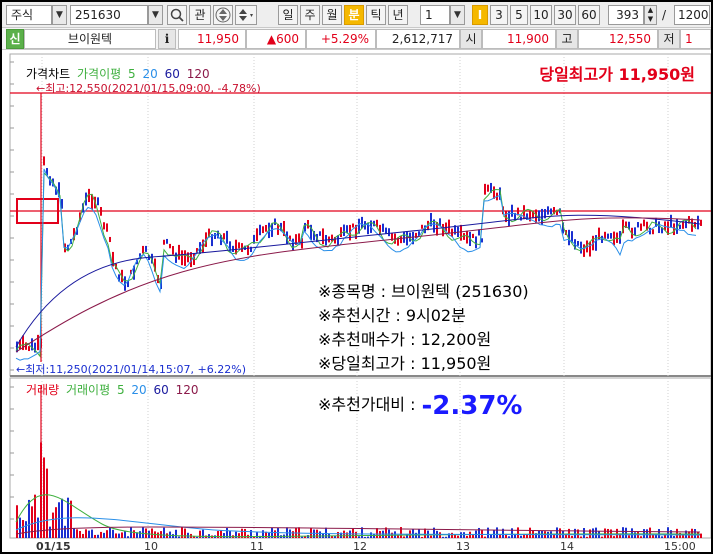 This screenshot has width=713, height=554. Describe the element at coordinates (132, 74) in the screenshot. I see `price-ma5: 5` at that location.